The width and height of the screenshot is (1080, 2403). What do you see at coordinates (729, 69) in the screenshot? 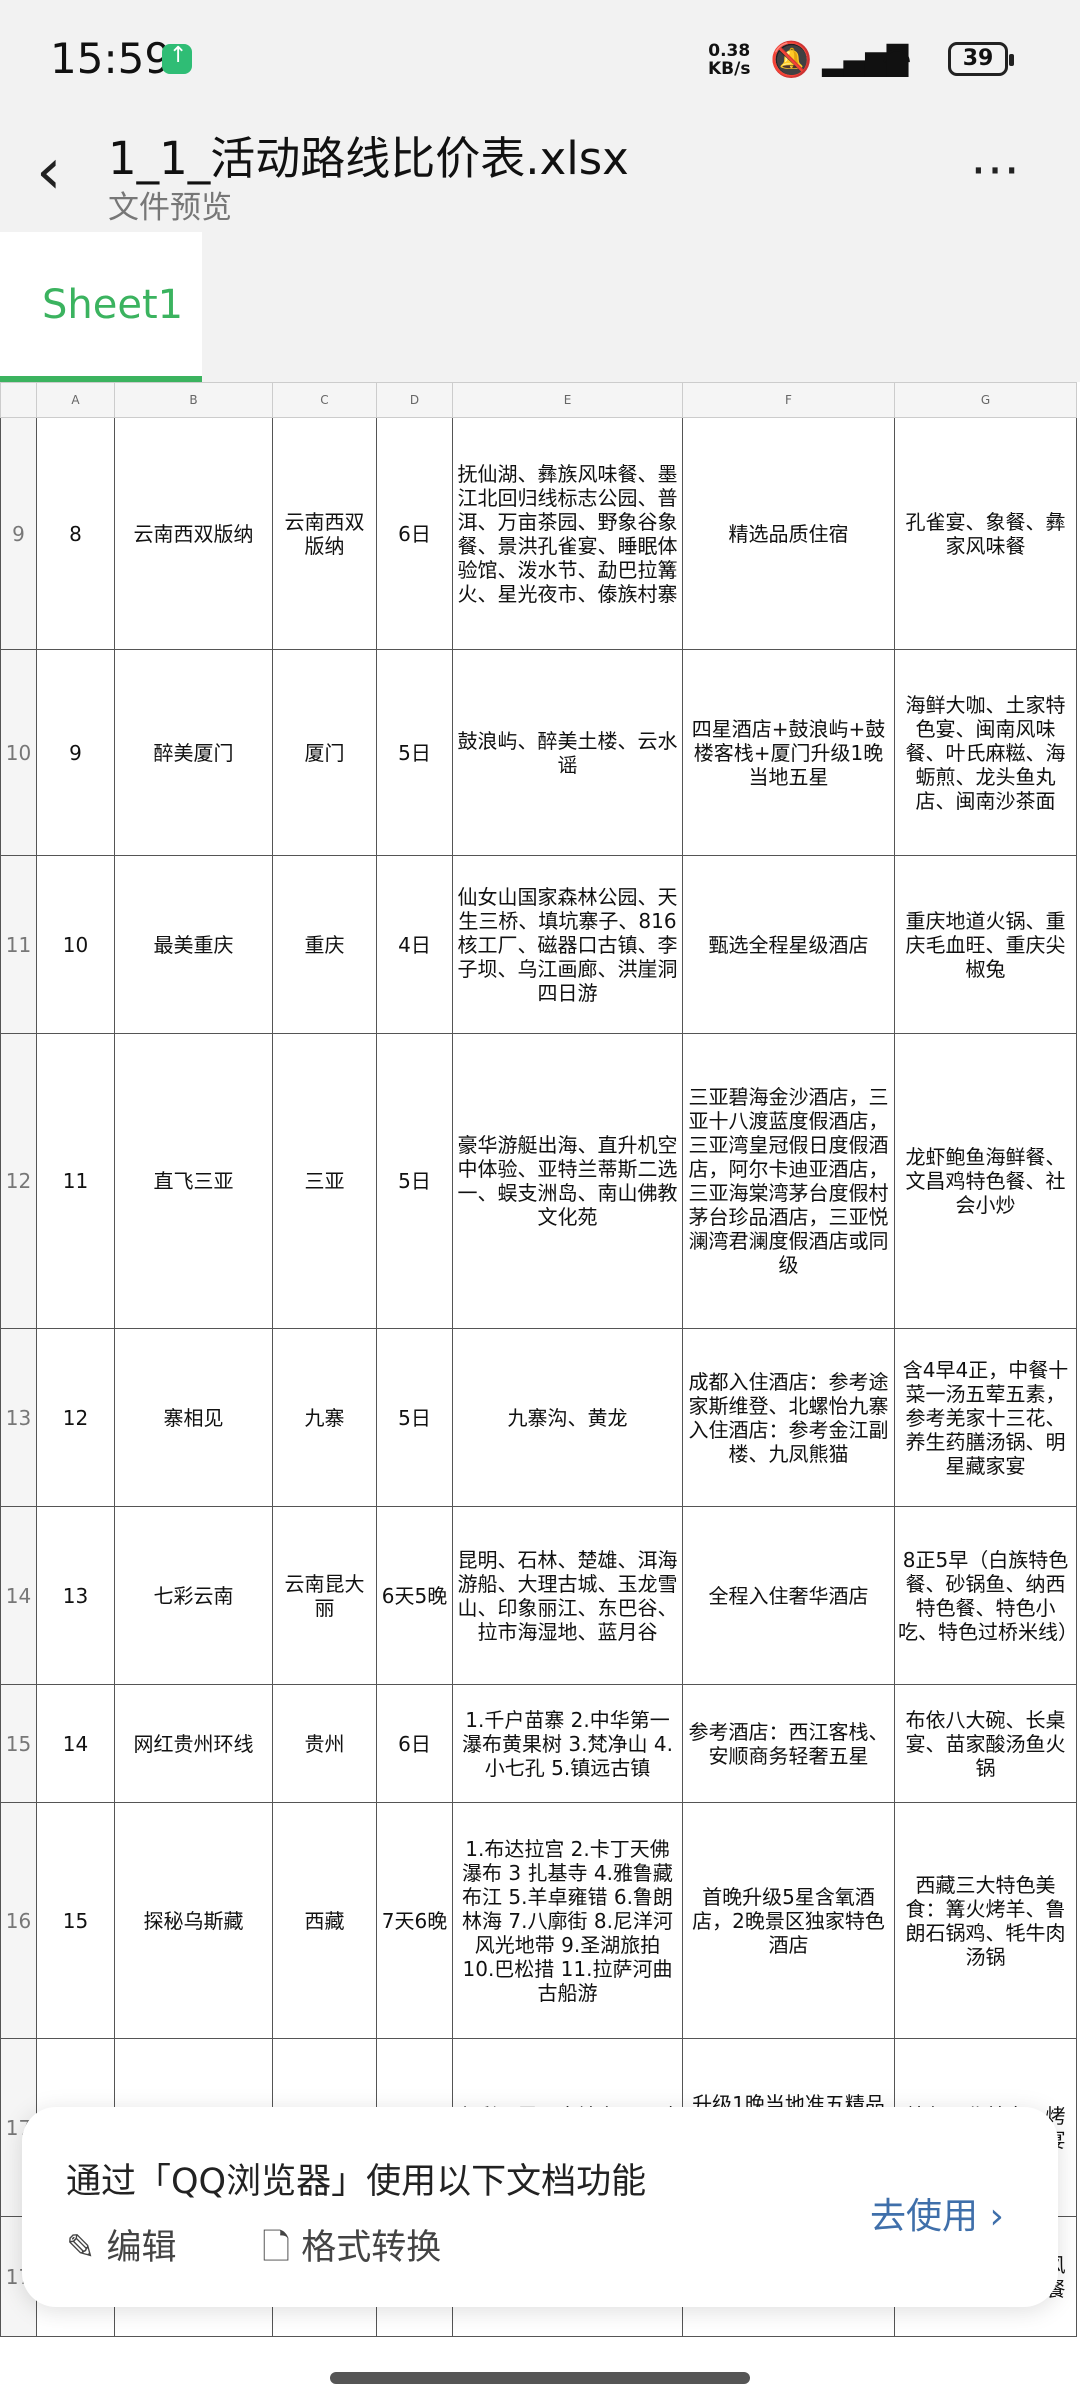
I see `network-speed-unit: KB/s` at bounding box center [729, 69].